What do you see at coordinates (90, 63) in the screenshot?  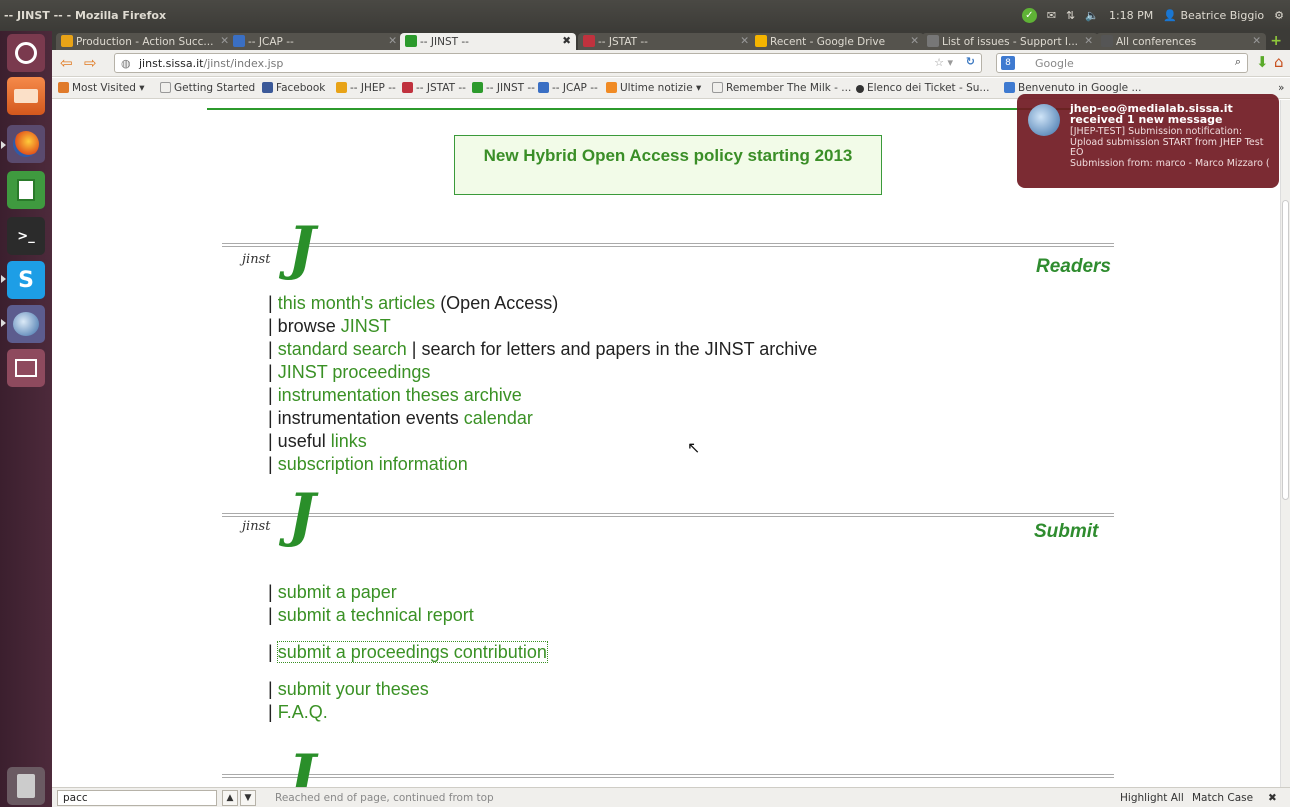 I see `forward-button: ⇨` at bounding box center [90, 63].